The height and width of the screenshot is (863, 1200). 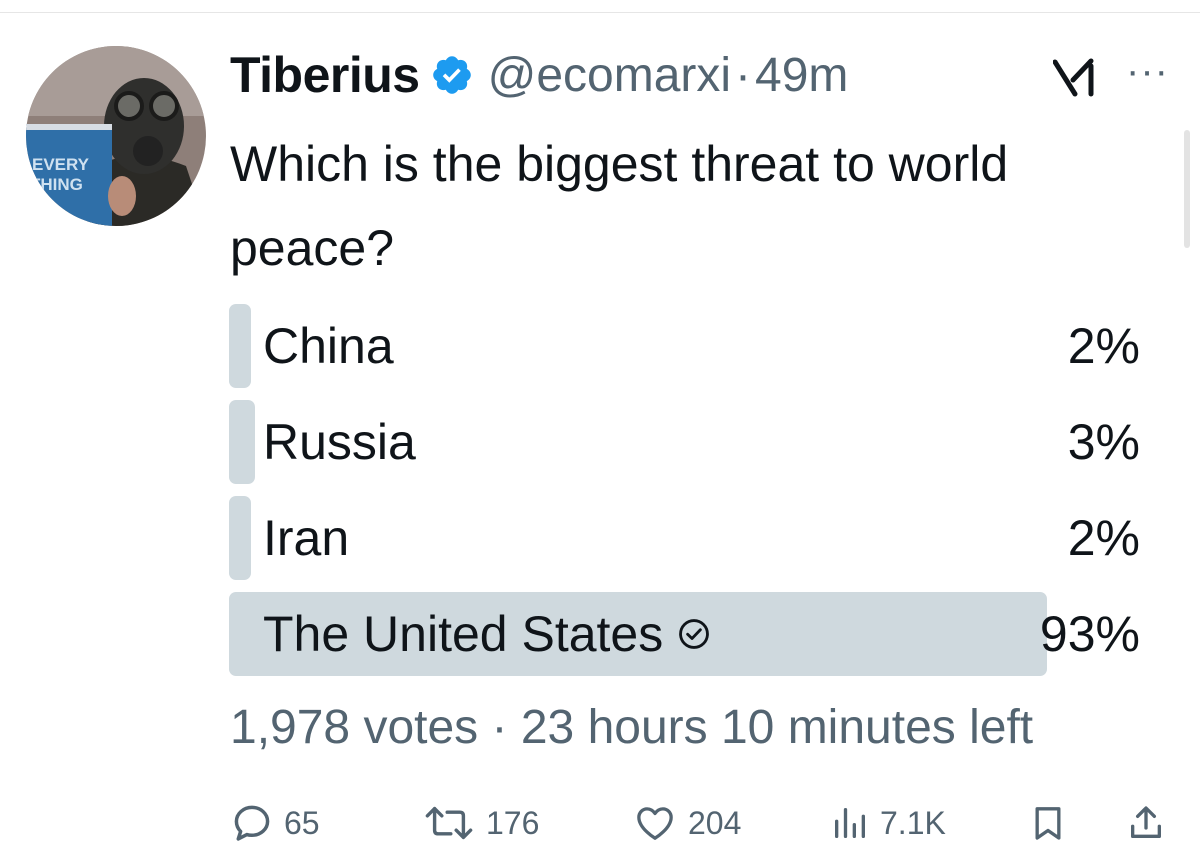 I want to click on verified-badge-icon, so click(x=452, y=75).